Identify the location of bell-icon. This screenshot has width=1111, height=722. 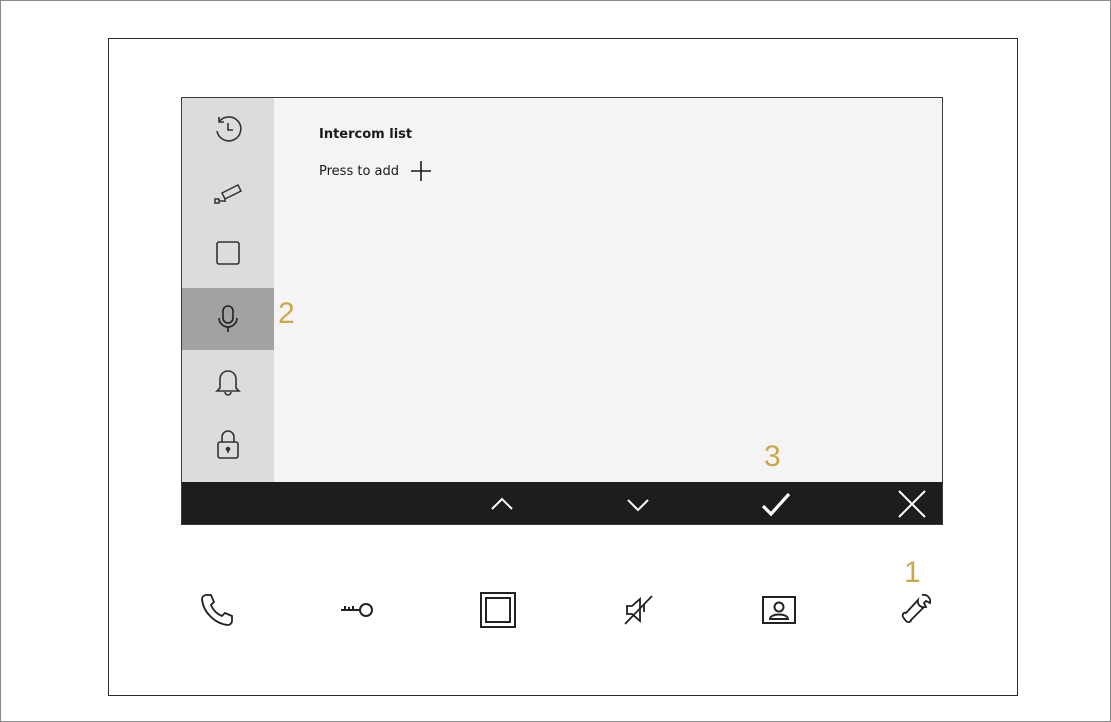
(228, 383).